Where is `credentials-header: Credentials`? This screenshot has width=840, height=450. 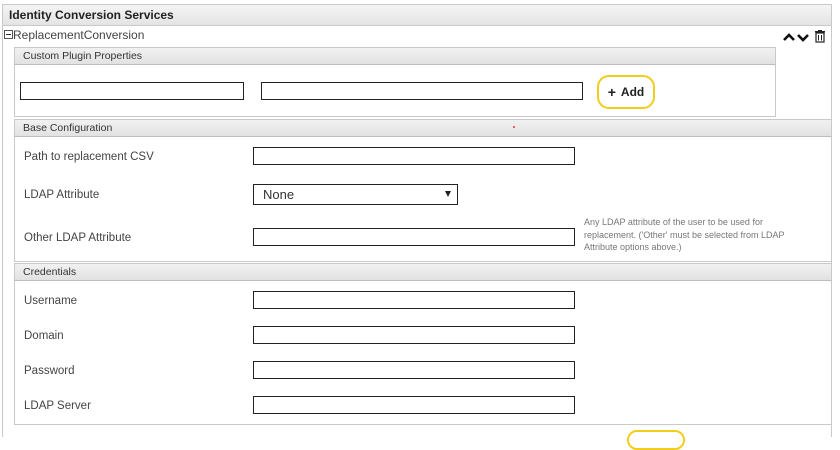 credentials-header: Credentials is located at coordinates (423, 272).